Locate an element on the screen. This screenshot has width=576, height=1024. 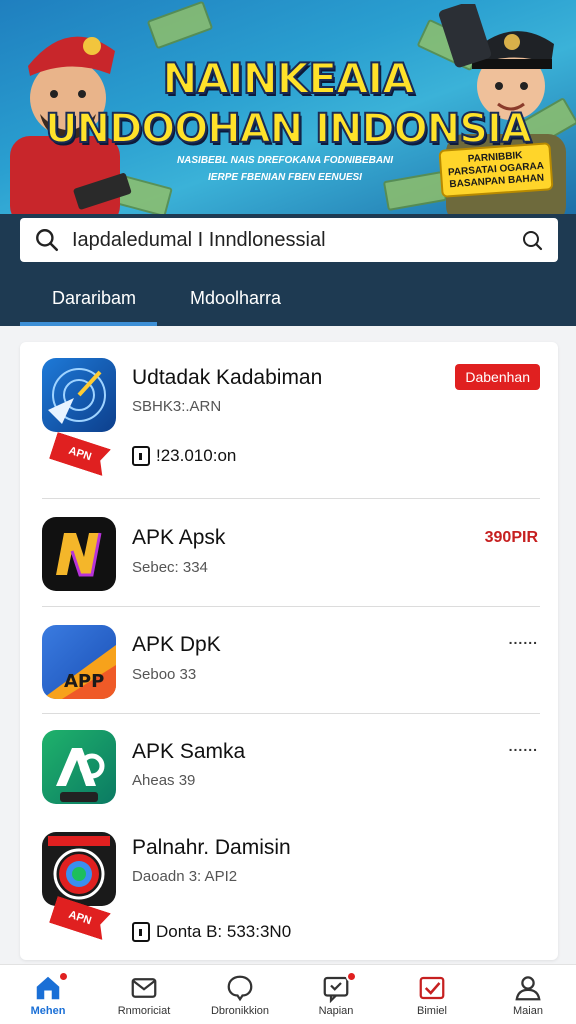
app-name: Udtadak Kadabiman is located at coordinates (227, 377).